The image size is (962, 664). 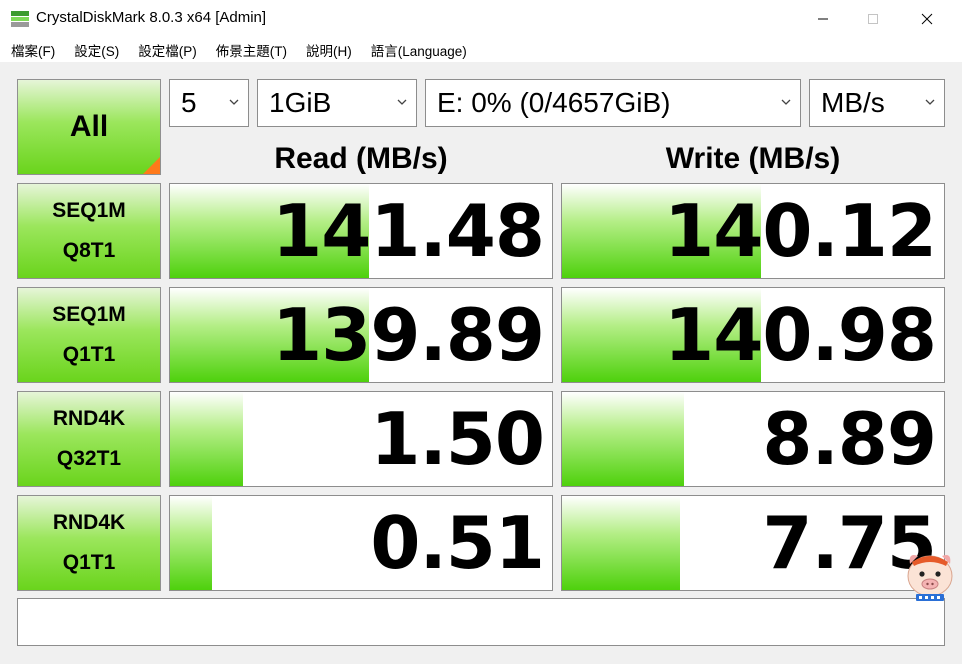 I want to click on minimize-button, so click(x=823, y=19).